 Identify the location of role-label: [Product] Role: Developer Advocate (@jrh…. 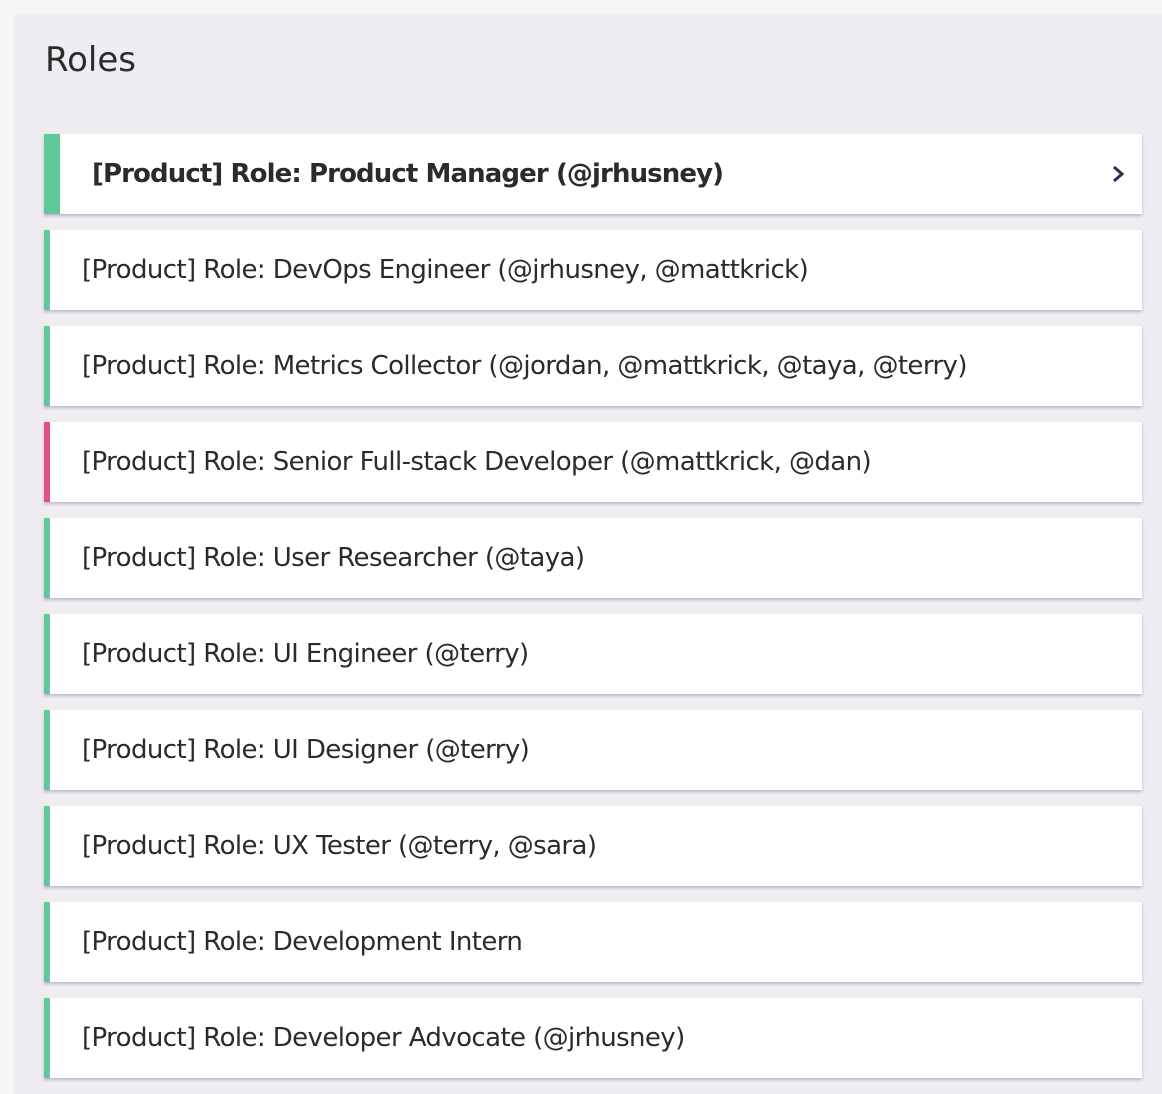
(383, 1038).